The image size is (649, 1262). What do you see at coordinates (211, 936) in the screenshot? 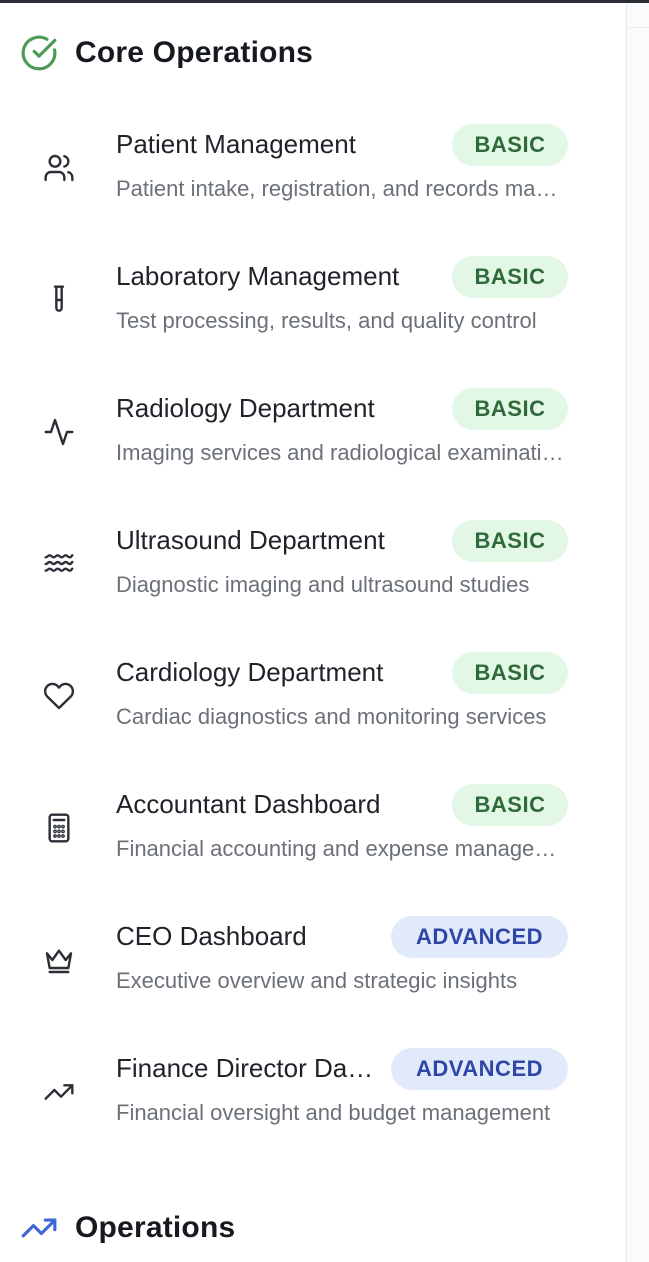
I see `item-title: CEO Dashboard` at bounding box center [211, 936].